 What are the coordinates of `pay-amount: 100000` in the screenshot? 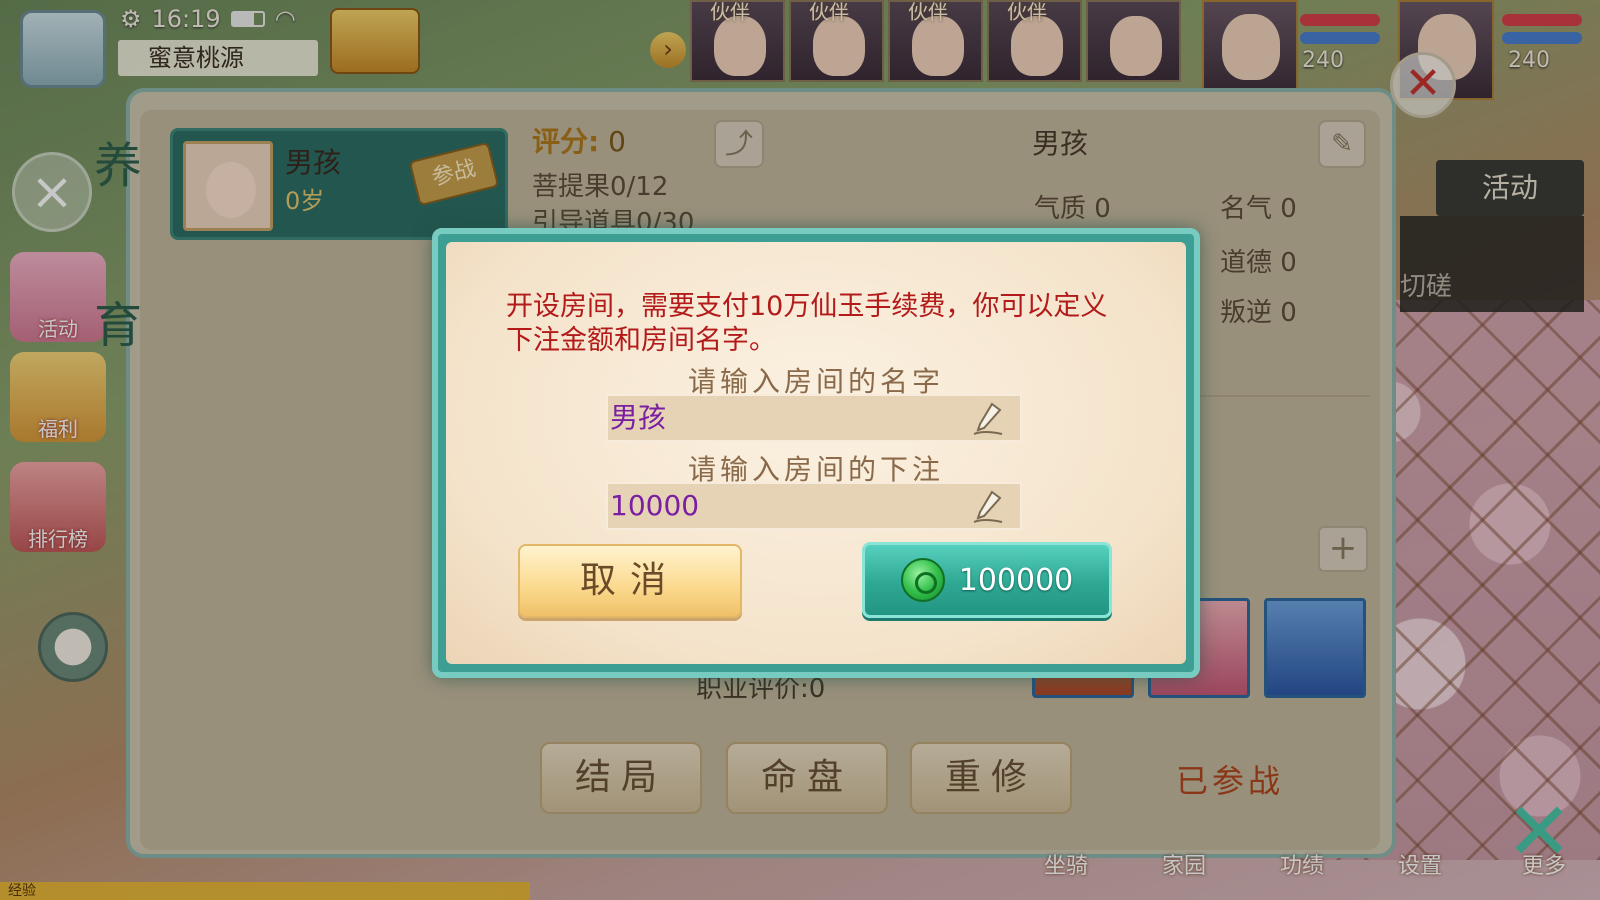 It's located at (1016, 580).